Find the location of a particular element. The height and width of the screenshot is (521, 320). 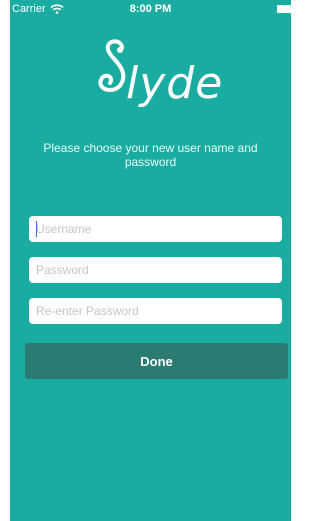

password-input is located at coordinates (155, 270).